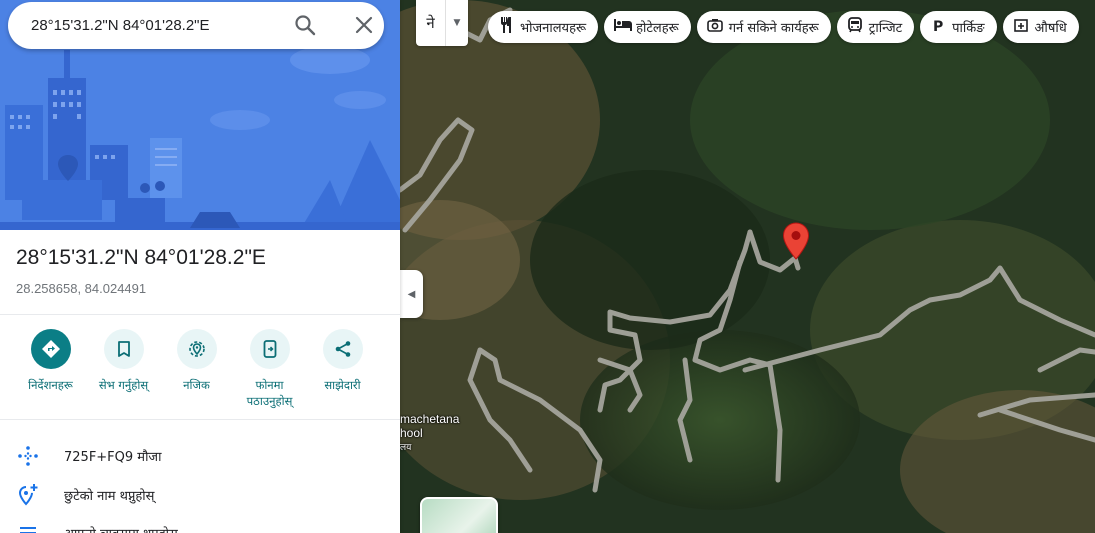  I want to click on chip-restaurants: भोजनालयहरू, so click(543, 27).